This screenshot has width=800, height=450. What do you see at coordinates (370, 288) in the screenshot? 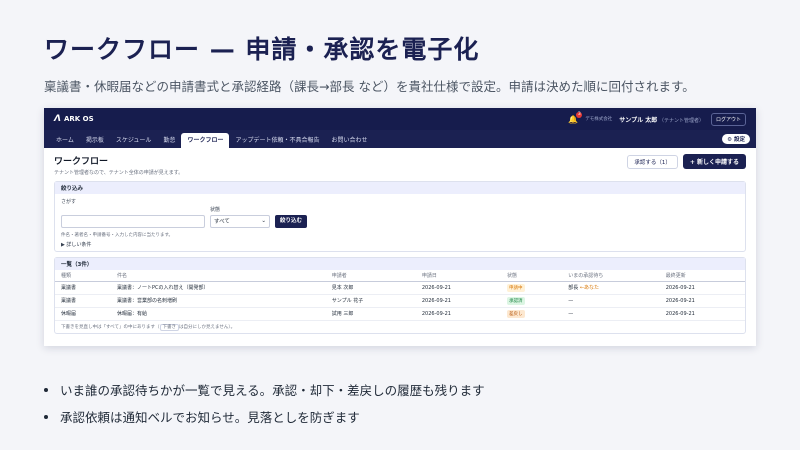
I see `cell-applicant: 見本 次郎` at bounding box center [370, 288].